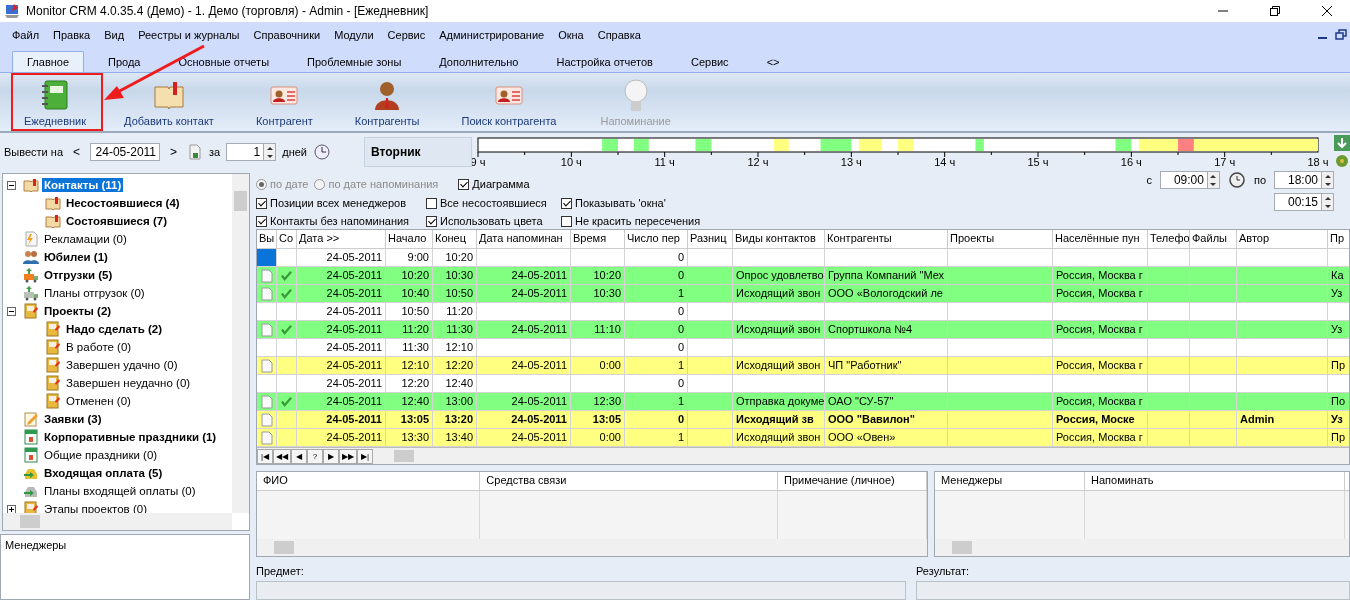 Image resolution: width=1350 pixels, height=600 pixels. What do you see at coordinates (251, 152) in the screenshot?
I see `days-spinner: 1` at bounding box center [251, 152].